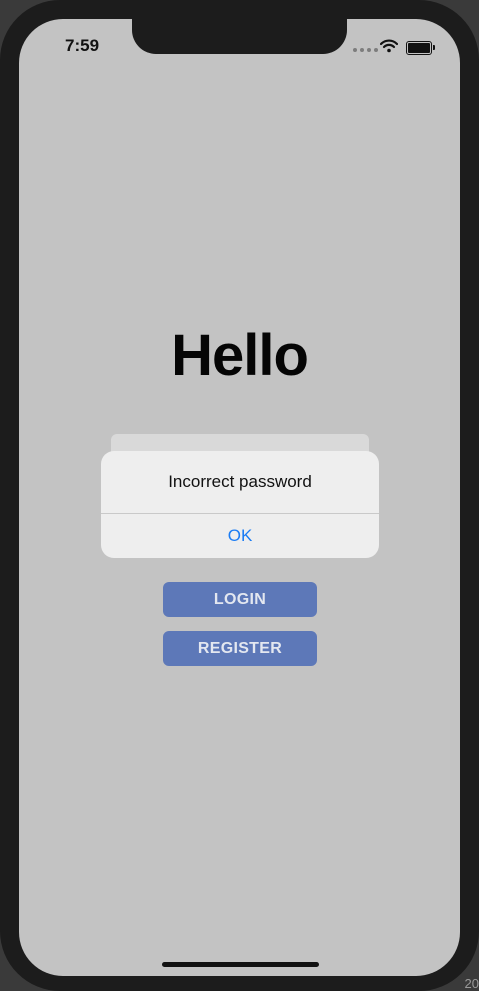 The width and height of the screenshot is (479, 991). I want to click on wifi-icon, so click(389, 46).